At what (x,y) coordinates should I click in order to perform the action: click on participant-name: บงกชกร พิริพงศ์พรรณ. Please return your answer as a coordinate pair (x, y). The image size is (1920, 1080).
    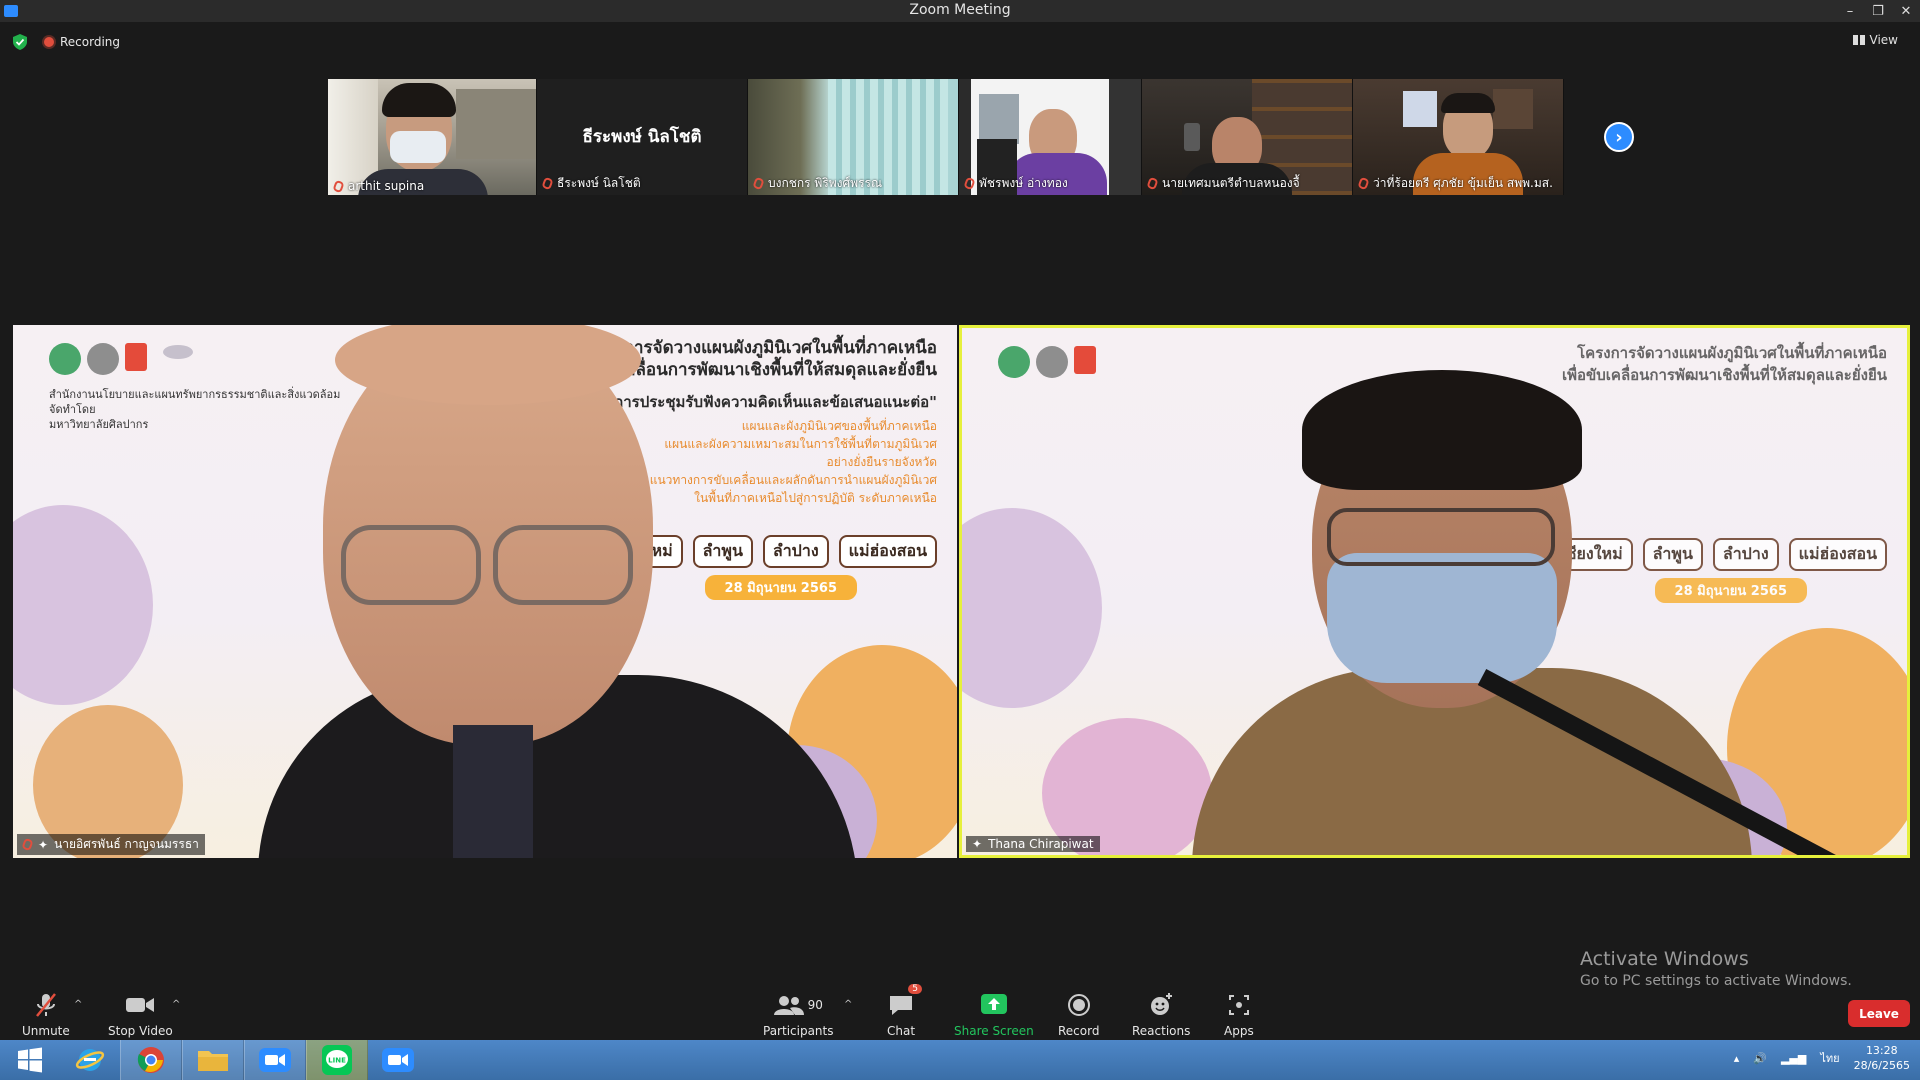
    Looking at the image, I should click on (817, 183).